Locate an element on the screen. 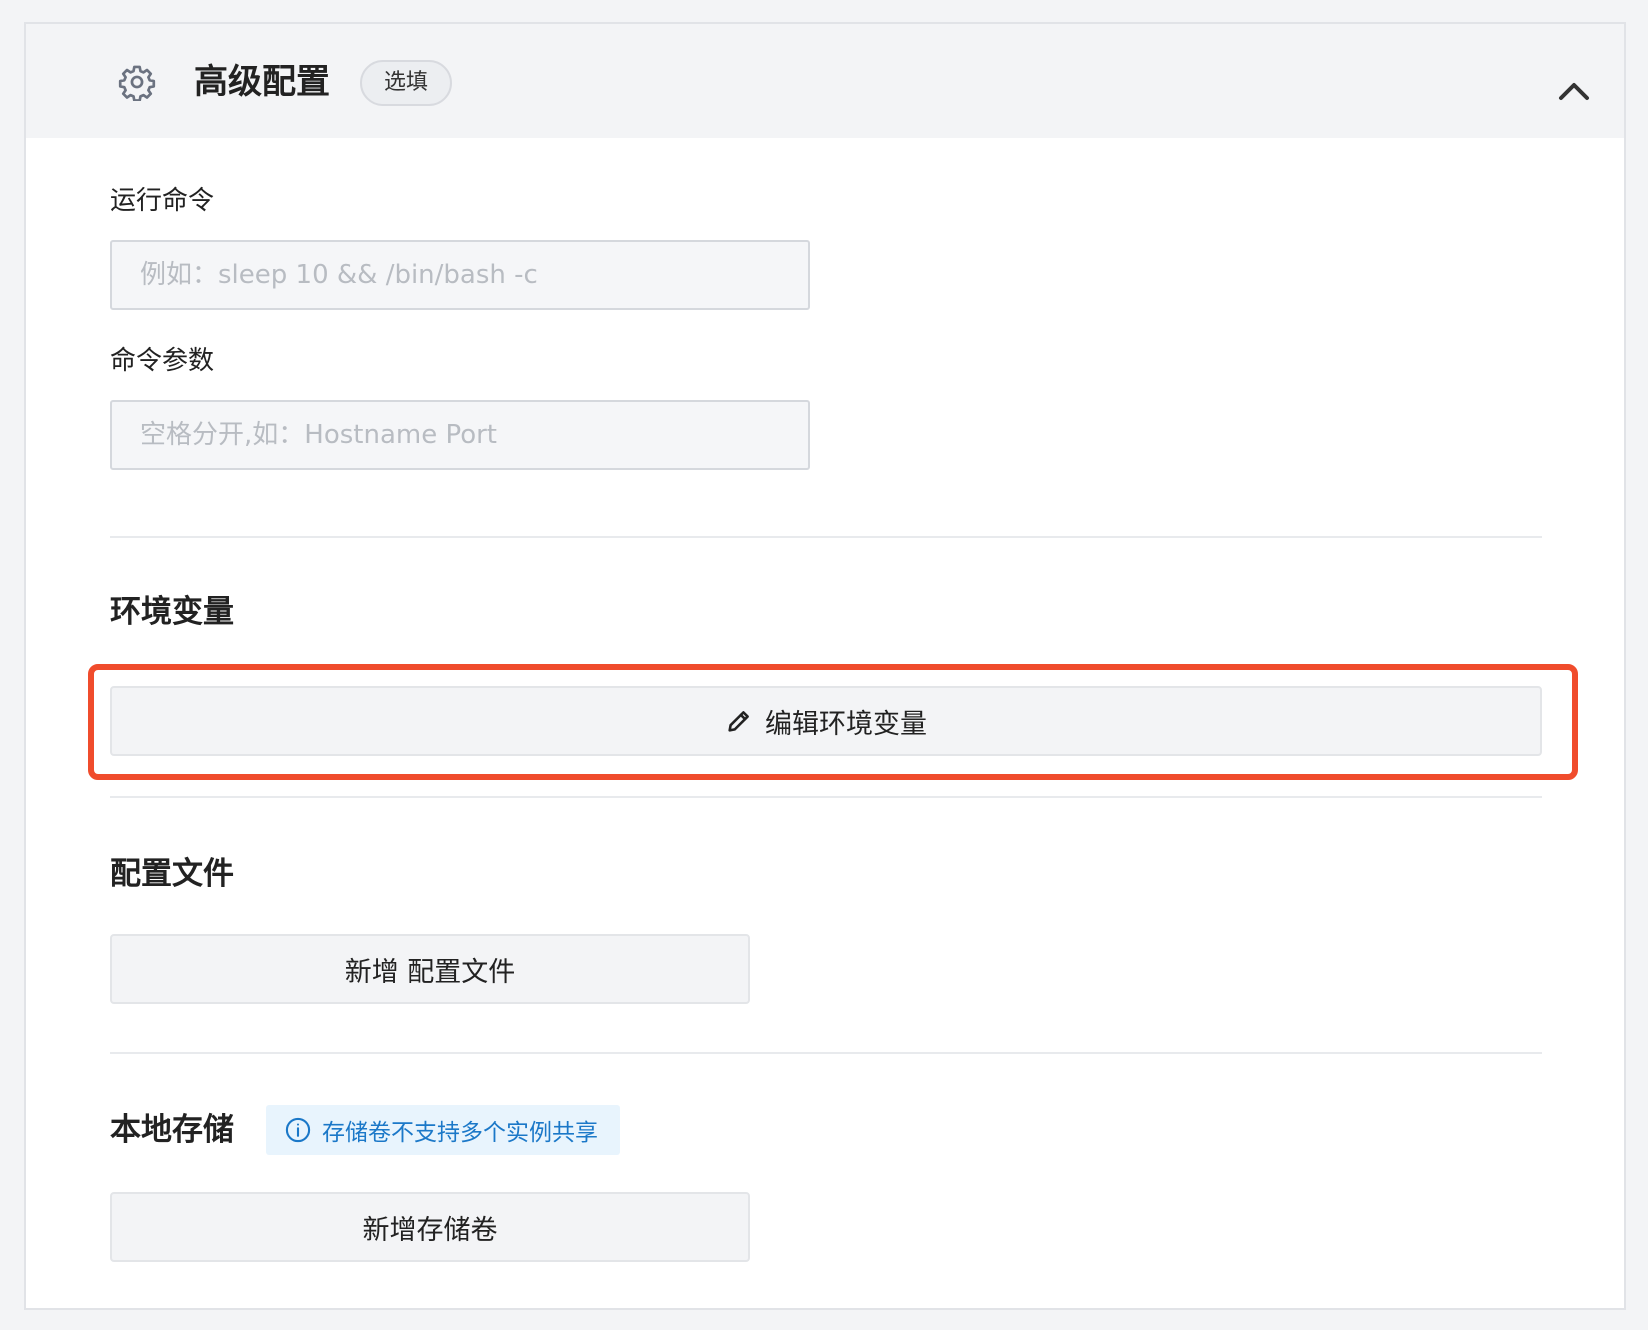  info-icon is located at coordinates (298, 1130).